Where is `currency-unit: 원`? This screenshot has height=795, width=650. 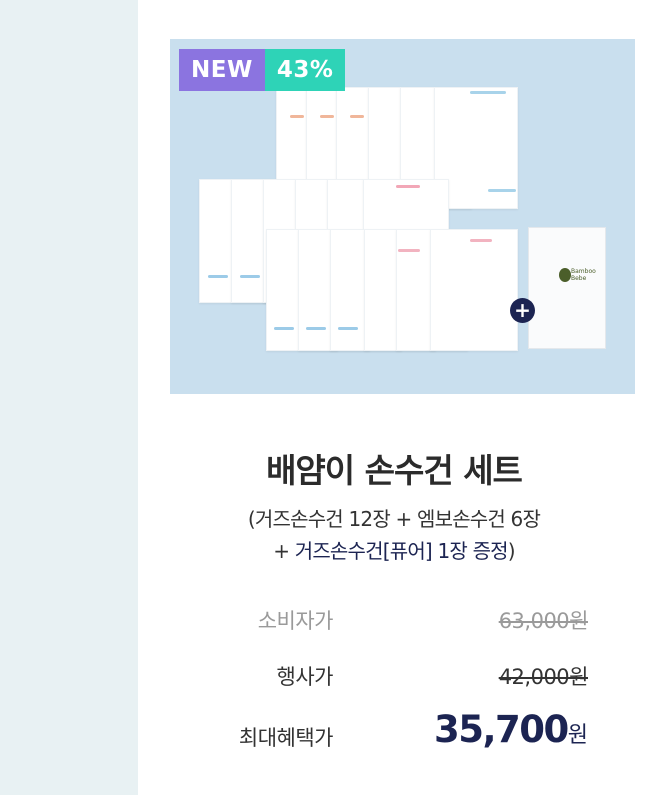 currency-unit: 원 is located at coordinates (577, 735).